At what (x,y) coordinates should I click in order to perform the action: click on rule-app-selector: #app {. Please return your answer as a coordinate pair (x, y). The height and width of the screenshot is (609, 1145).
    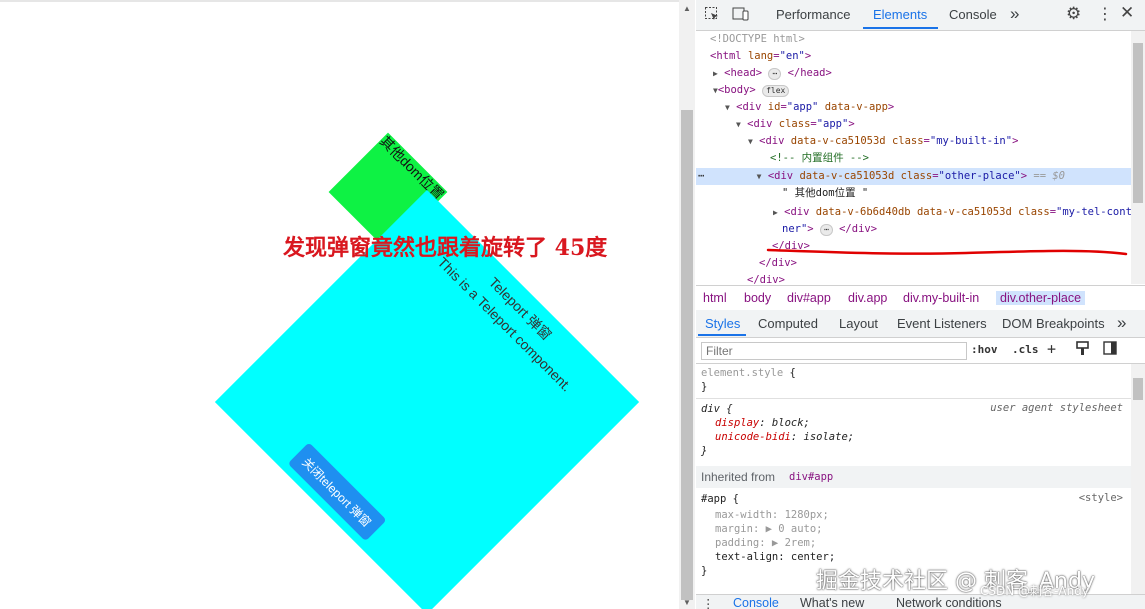
    Looking at the image, I should click on (720, 499).